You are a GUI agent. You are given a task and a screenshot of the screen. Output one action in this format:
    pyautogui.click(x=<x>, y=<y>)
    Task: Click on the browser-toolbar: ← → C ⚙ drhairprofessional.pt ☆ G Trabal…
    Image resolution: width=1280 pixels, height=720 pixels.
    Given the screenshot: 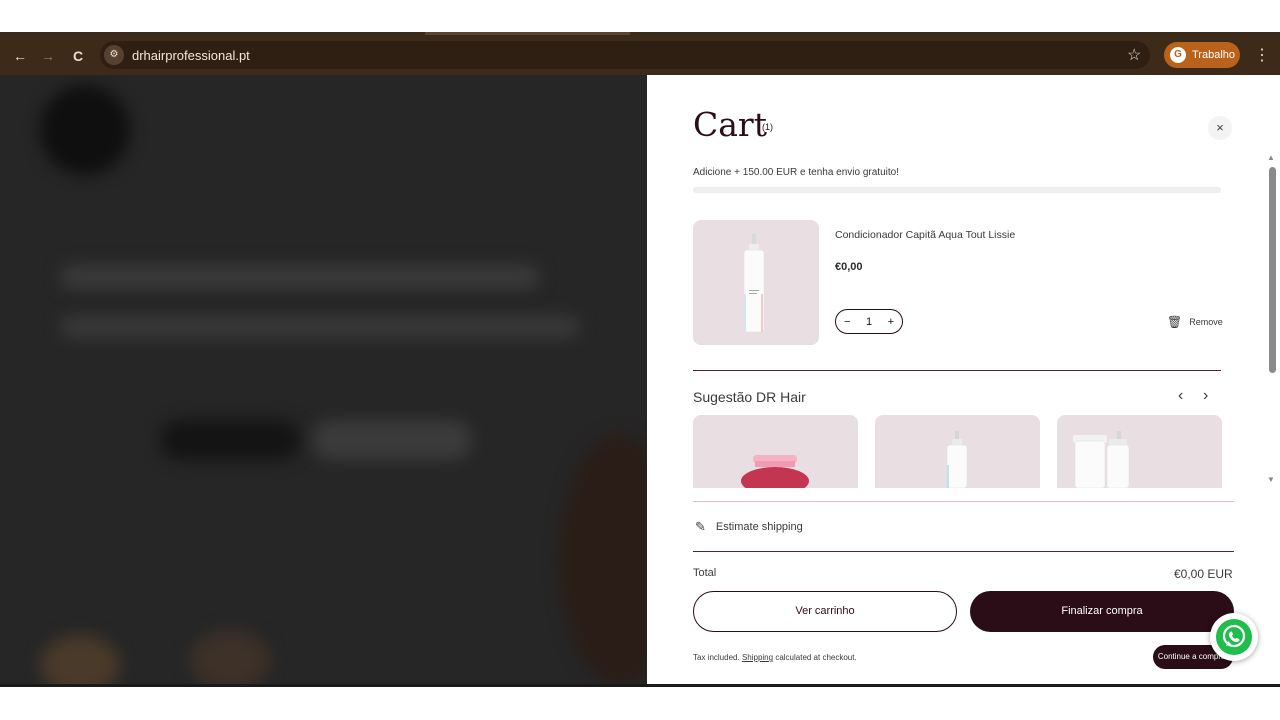 What is the action you would take?
    pyautogui.click(x=640, y=55)
    